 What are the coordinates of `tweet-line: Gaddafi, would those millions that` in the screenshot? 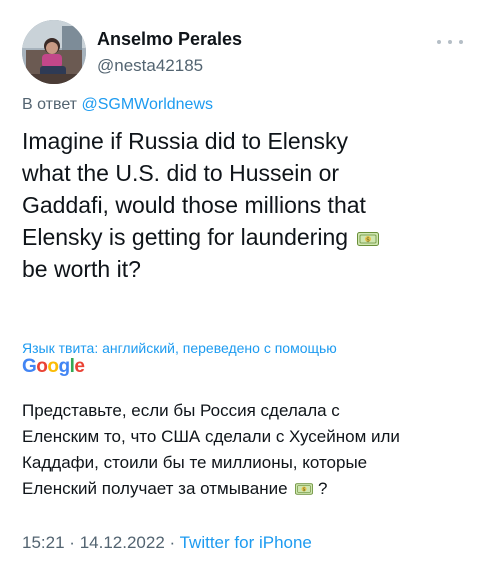 It's located at (194, 205).